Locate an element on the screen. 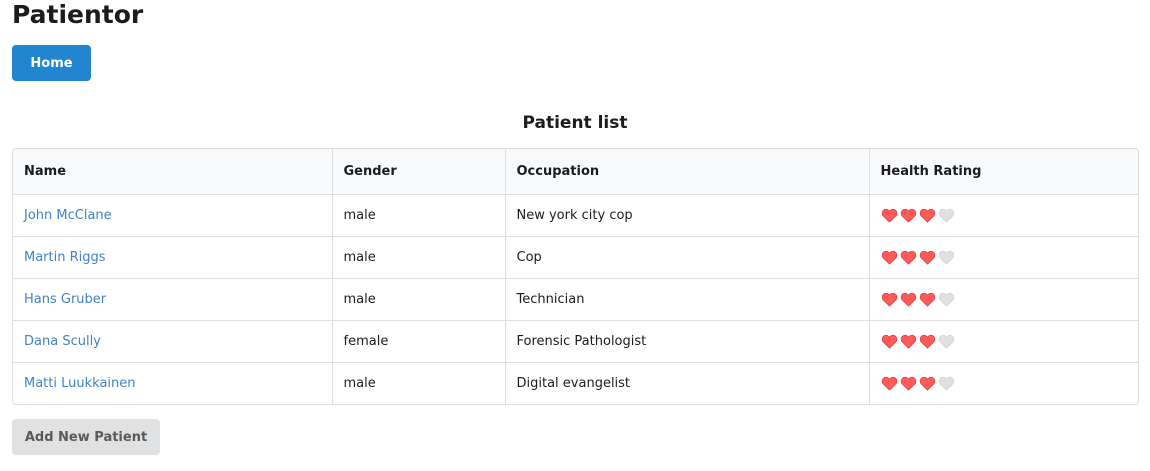 The height and width of the screenshot is (471, 1150). cell-name: John McClane is located at coordinates (172, 216).